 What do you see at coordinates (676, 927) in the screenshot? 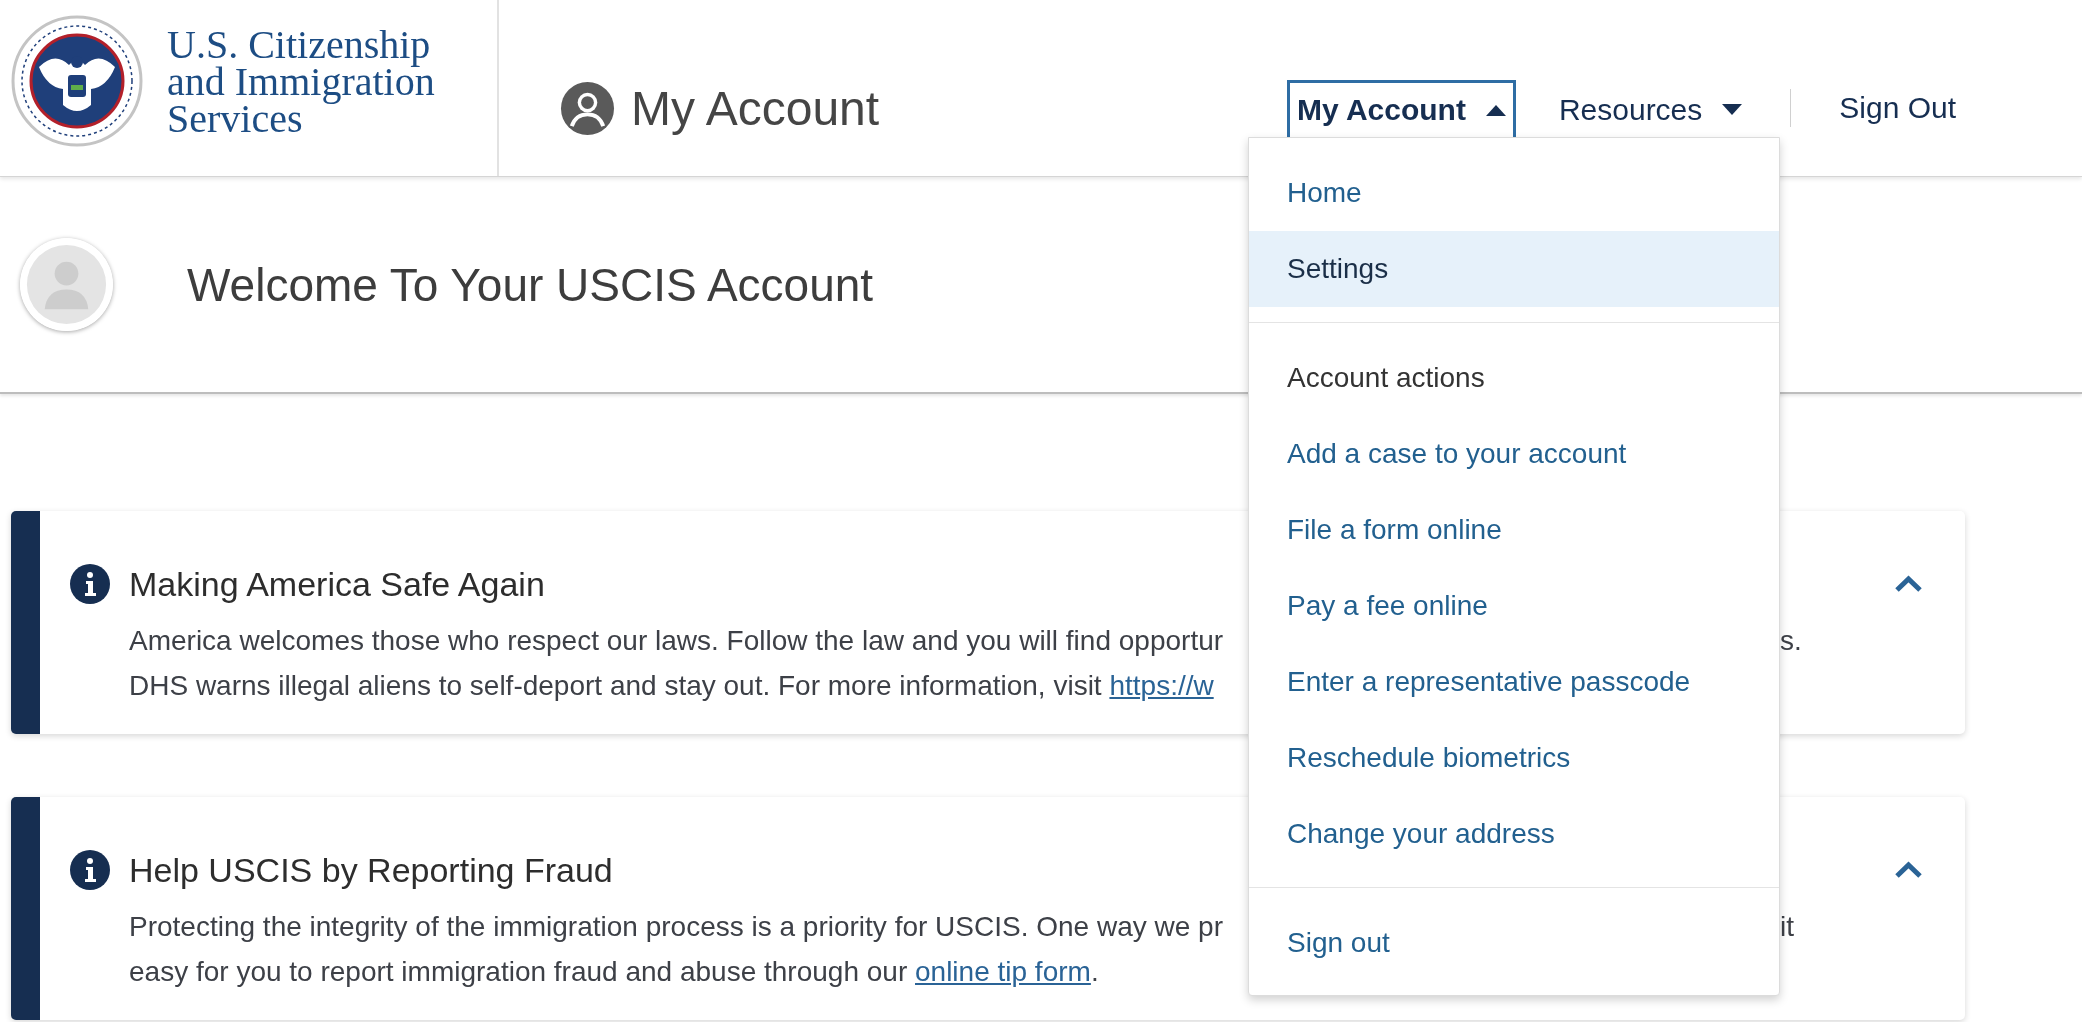
I see `alert-text: Protecting the integrity of the immigration process is a priority for USCIS. One way we pr` at bounding box center [676, 927].